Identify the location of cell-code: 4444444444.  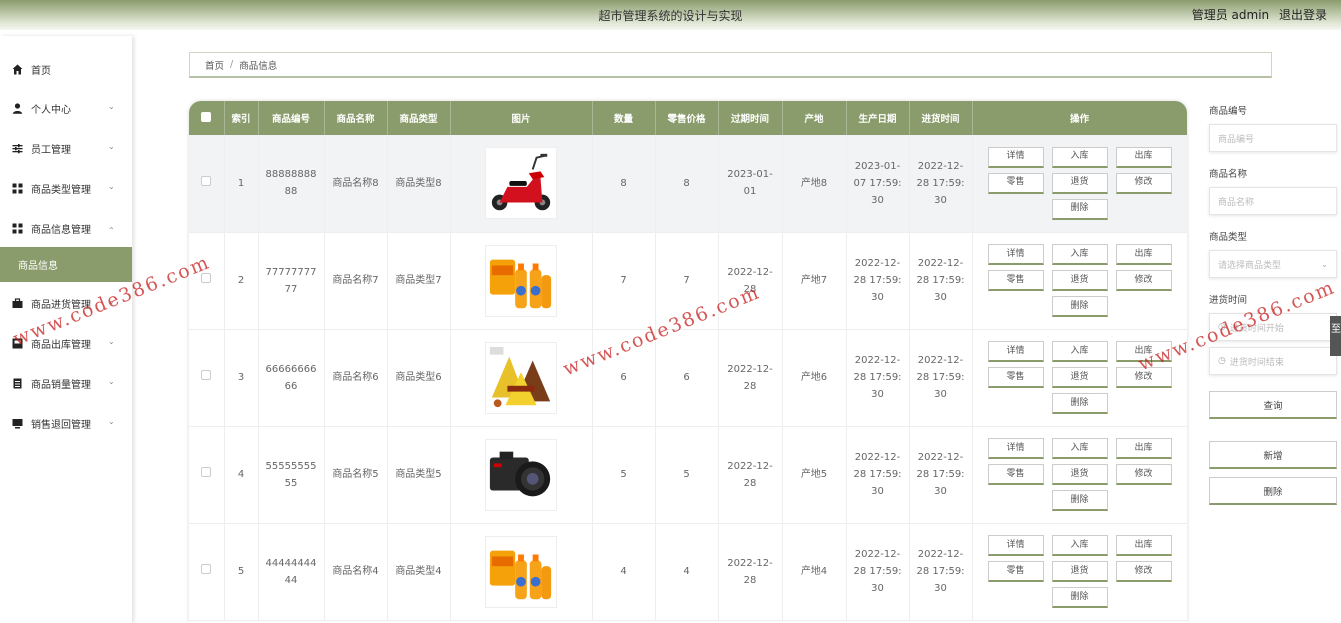
(291, 572).